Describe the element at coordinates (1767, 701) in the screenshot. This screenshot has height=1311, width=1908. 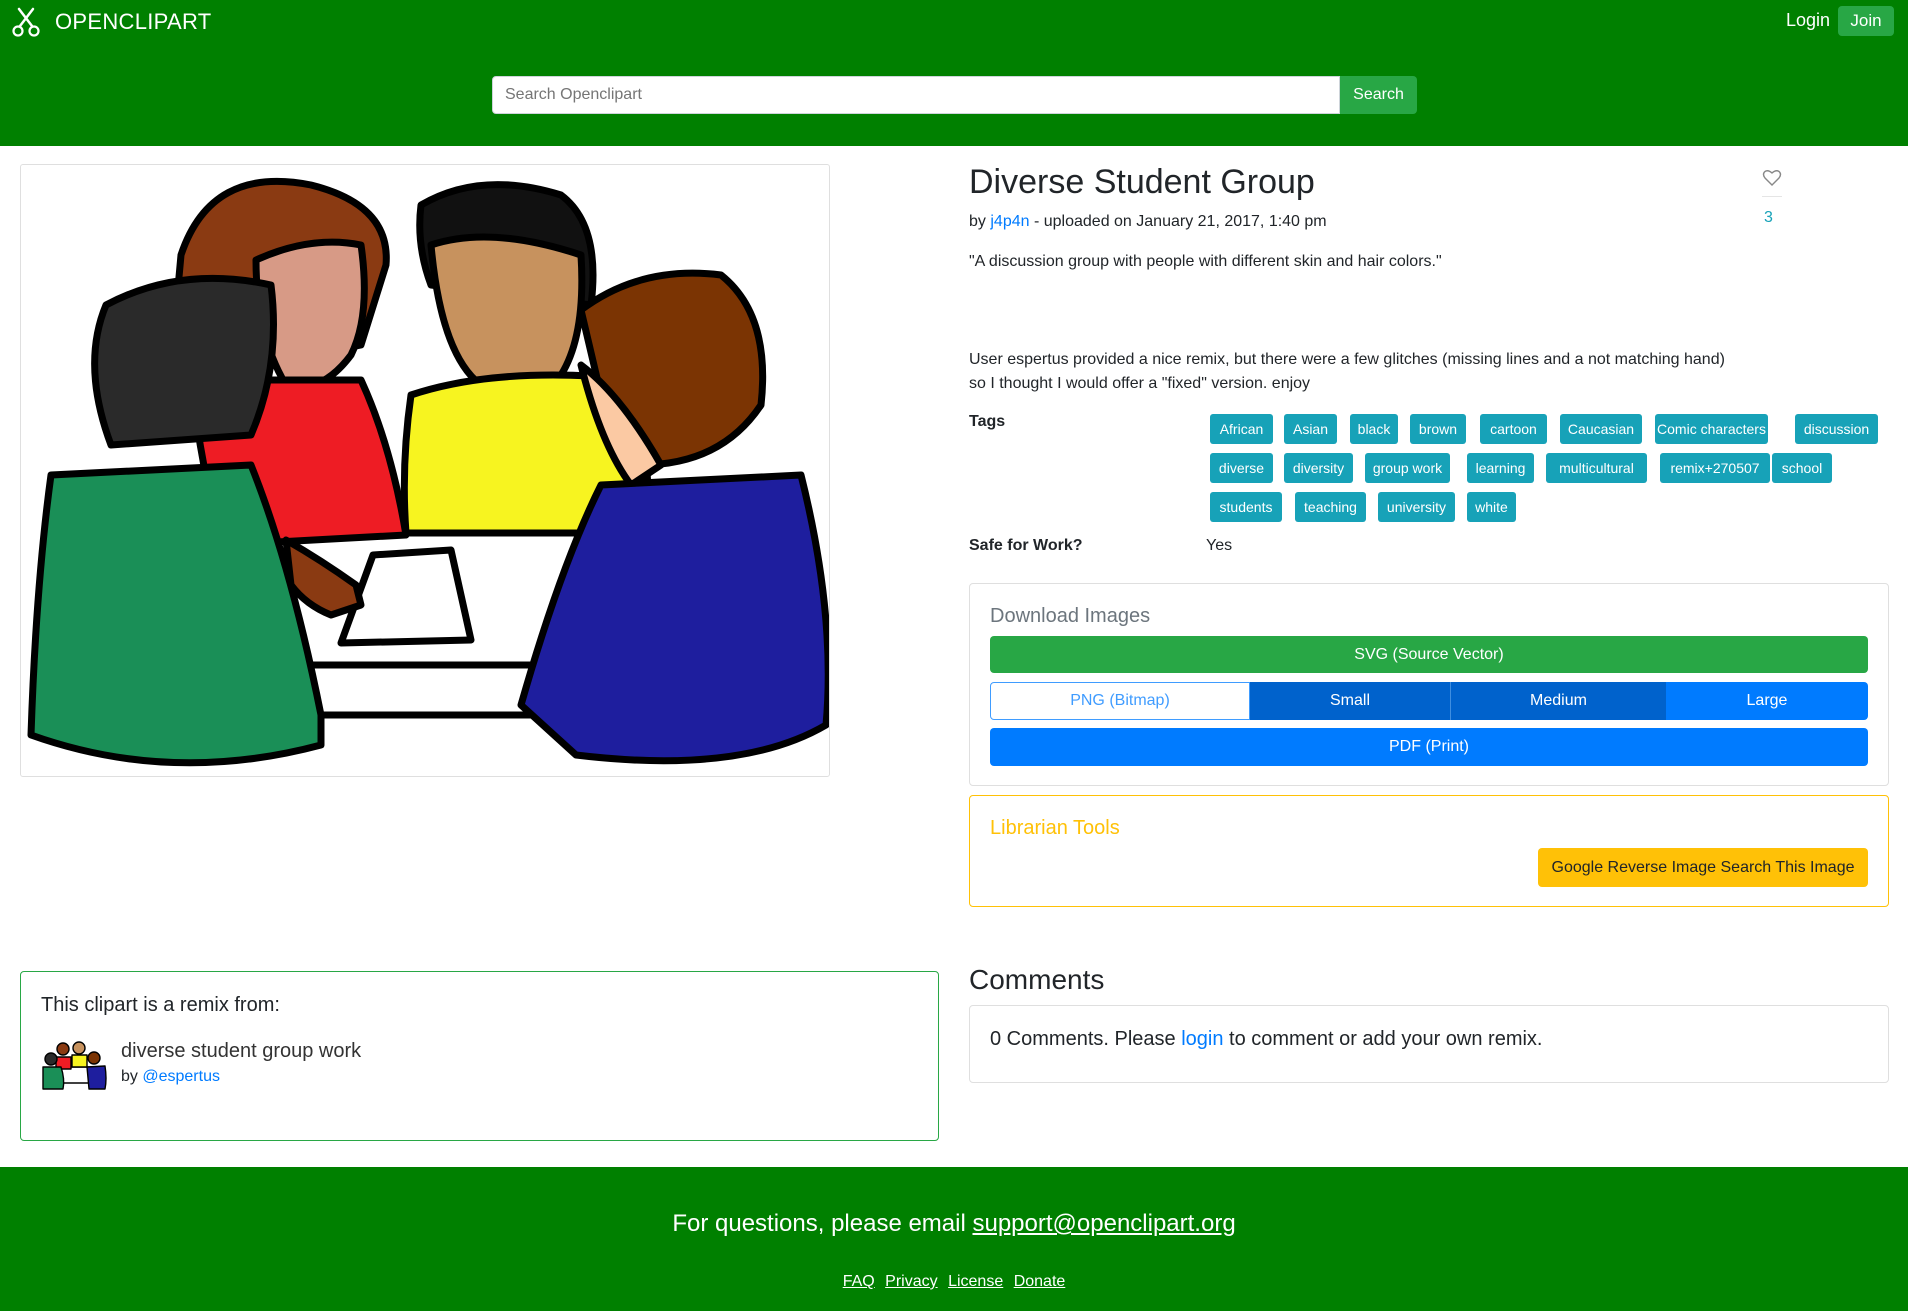
I see `png-large-button: Large` at that location.